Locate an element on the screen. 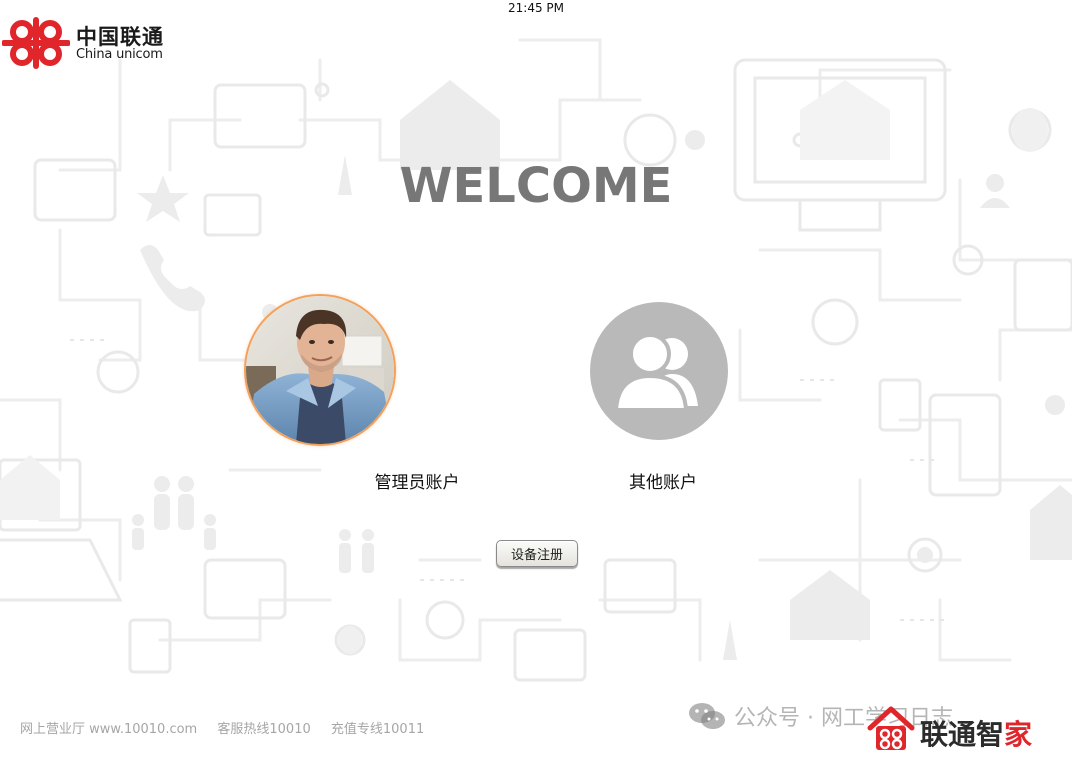  footer-links: 网上营业厅 www.10010.com 客服热线10010 充值专线10011 is located at coordinates (230, 727).